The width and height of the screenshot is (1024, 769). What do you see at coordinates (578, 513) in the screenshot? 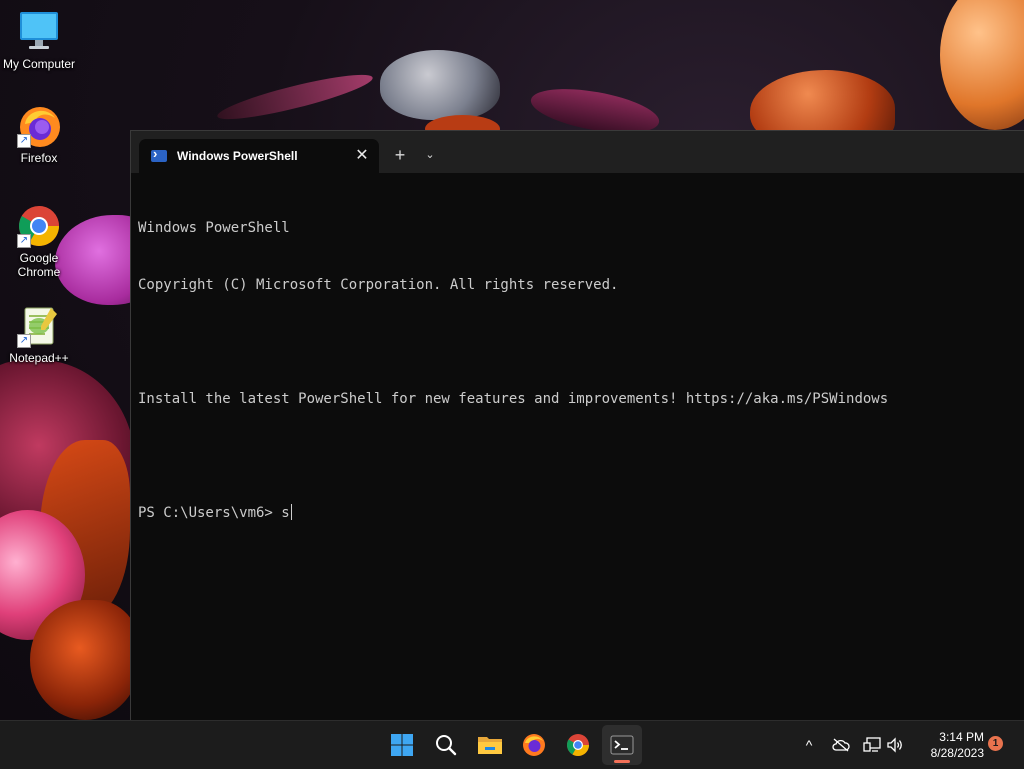
I see `console-prompt-line: PS C:\Users\vm6> s` at bounding box center [578, 513].